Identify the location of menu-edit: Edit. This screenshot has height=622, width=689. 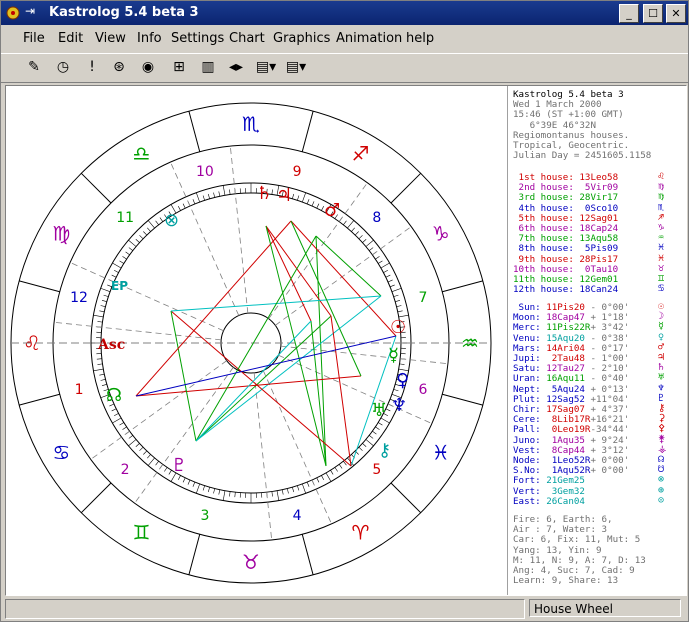
(70, 38).